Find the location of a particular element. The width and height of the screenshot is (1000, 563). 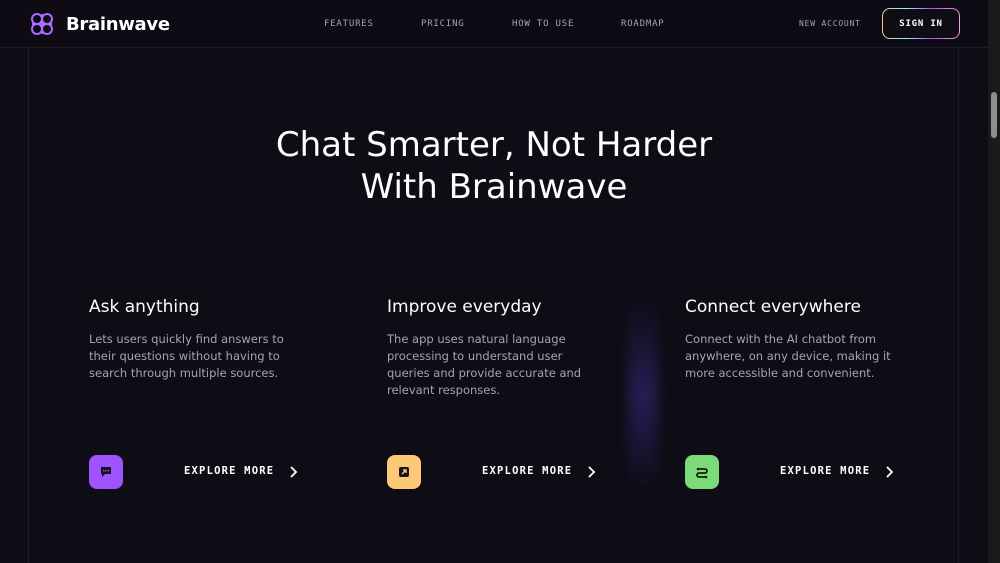

connect-icon is located at coordinates (702, 472).